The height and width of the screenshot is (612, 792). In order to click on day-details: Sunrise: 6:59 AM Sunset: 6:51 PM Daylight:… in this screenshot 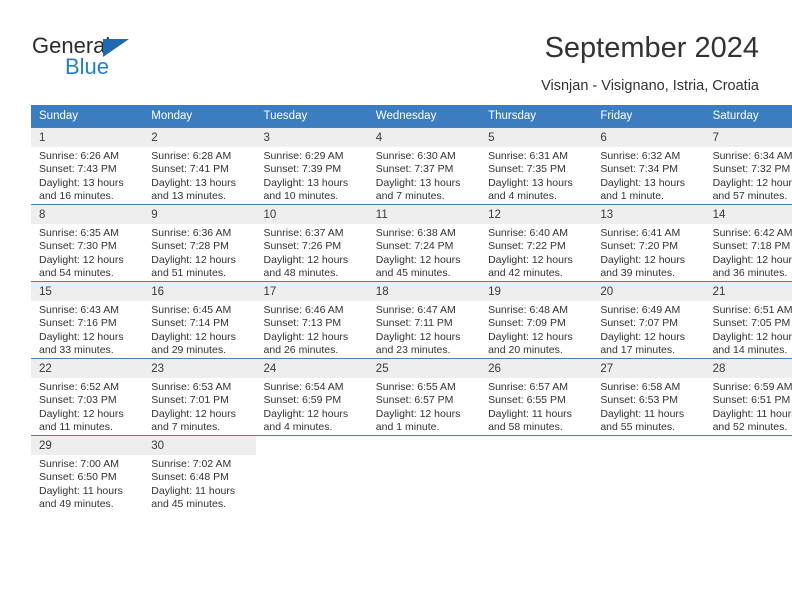, I will do `click(748, 406)`.